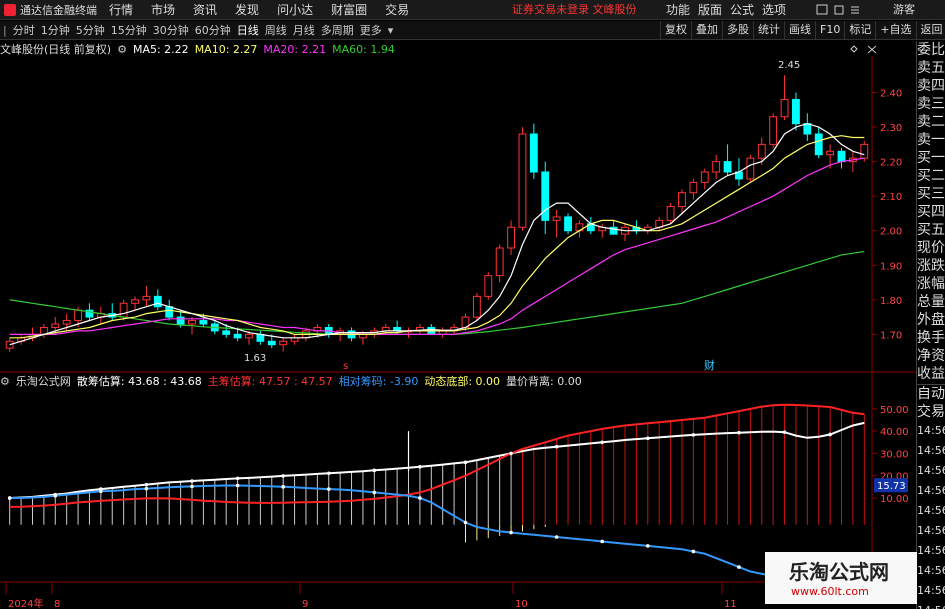 The image size is (945, 609). Describe the element at coordinates (931, 86) in the screenshot. I see `quote-label: 卖四` at that location.